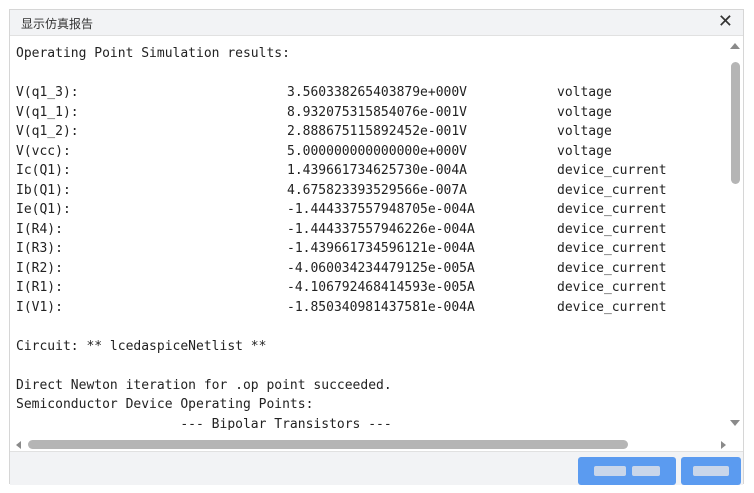 Image resolution: width=754 pixels, height=493 pixels. I want to click on result-name: V(q1_3):, so click(47, 92).